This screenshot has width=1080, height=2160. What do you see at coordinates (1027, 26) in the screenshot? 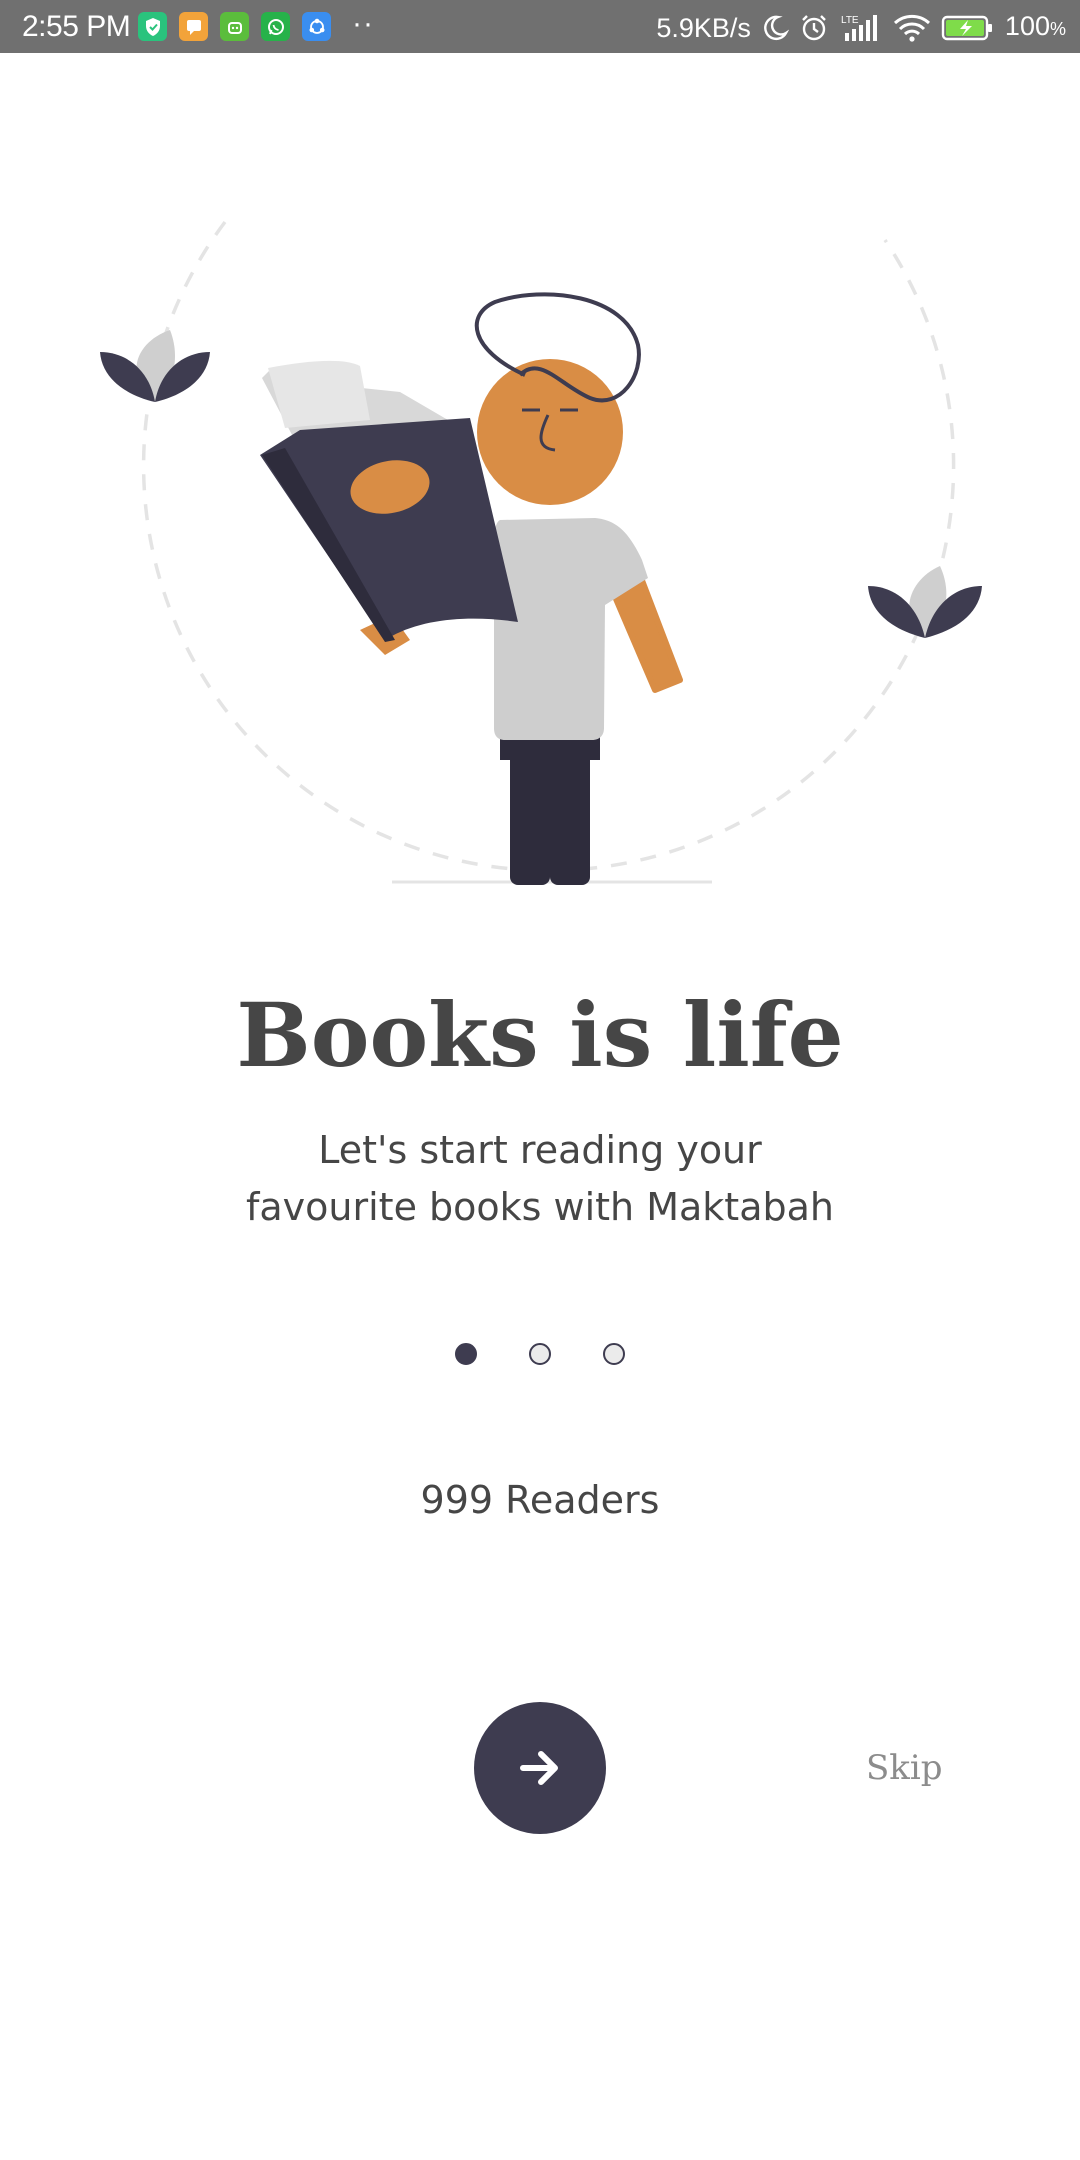
I see `battery-value: 100` at bounding box center [1027, 26].